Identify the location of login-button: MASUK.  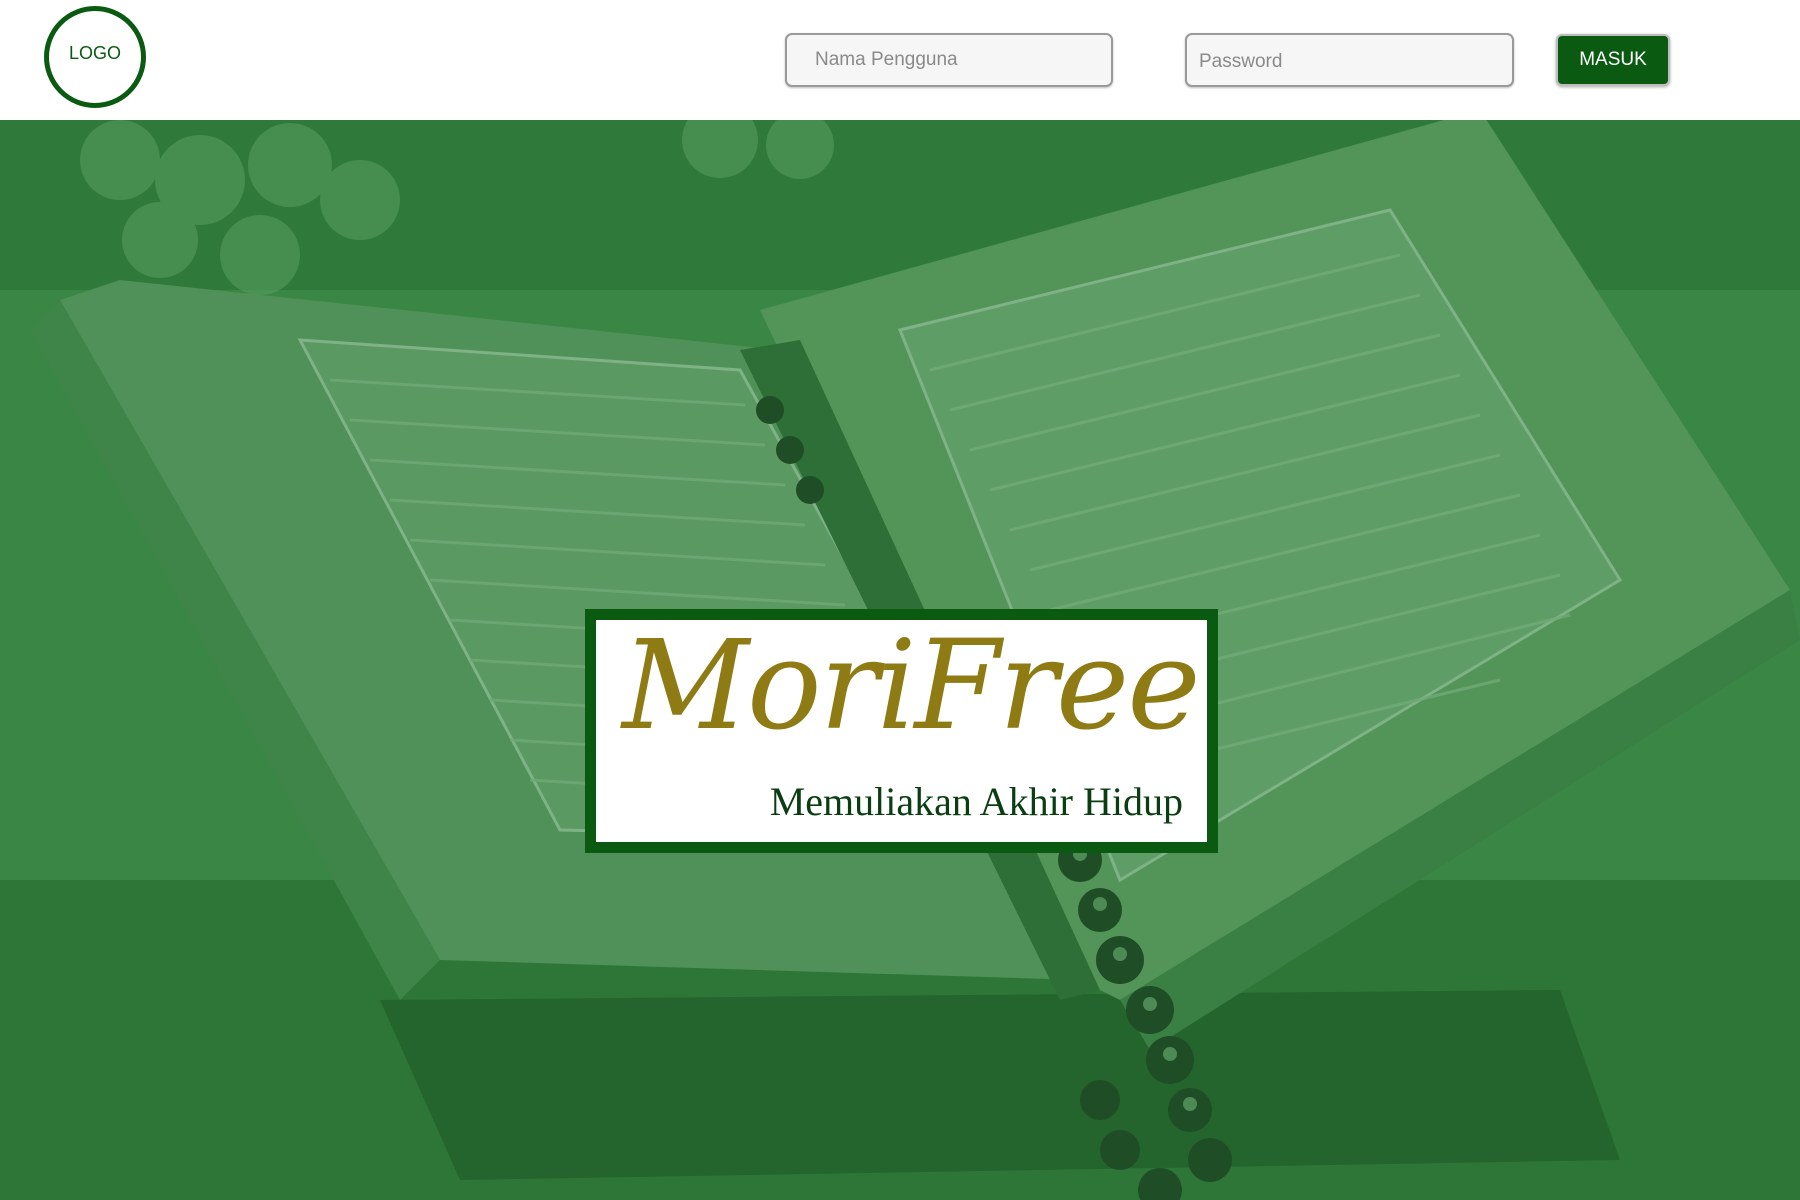
(1613, 60).